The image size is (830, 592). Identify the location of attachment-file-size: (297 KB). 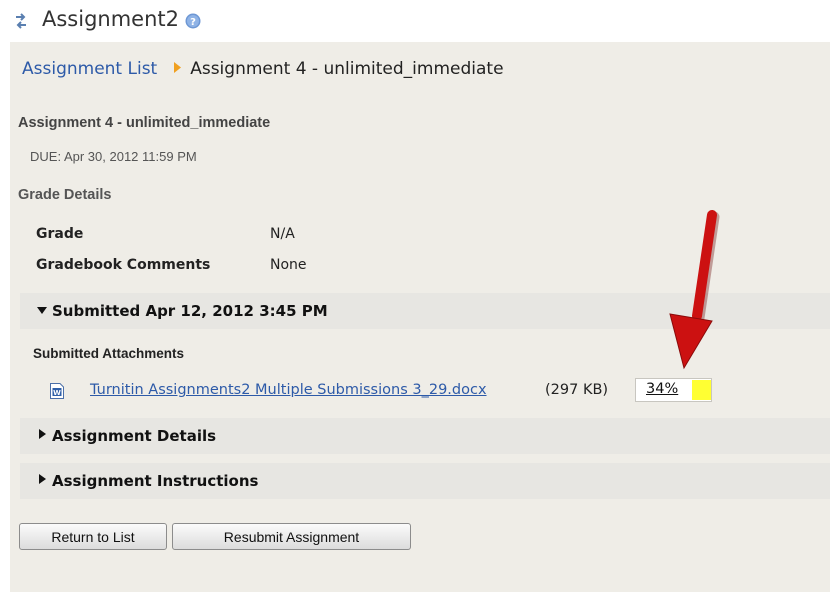
(577, 390).